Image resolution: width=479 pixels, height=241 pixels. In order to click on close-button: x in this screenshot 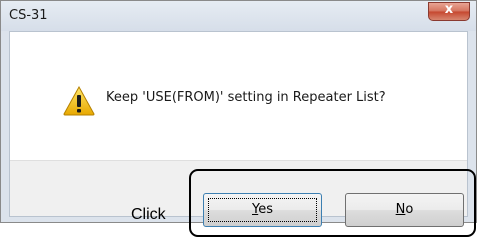, I will do `click(449, 11)`.